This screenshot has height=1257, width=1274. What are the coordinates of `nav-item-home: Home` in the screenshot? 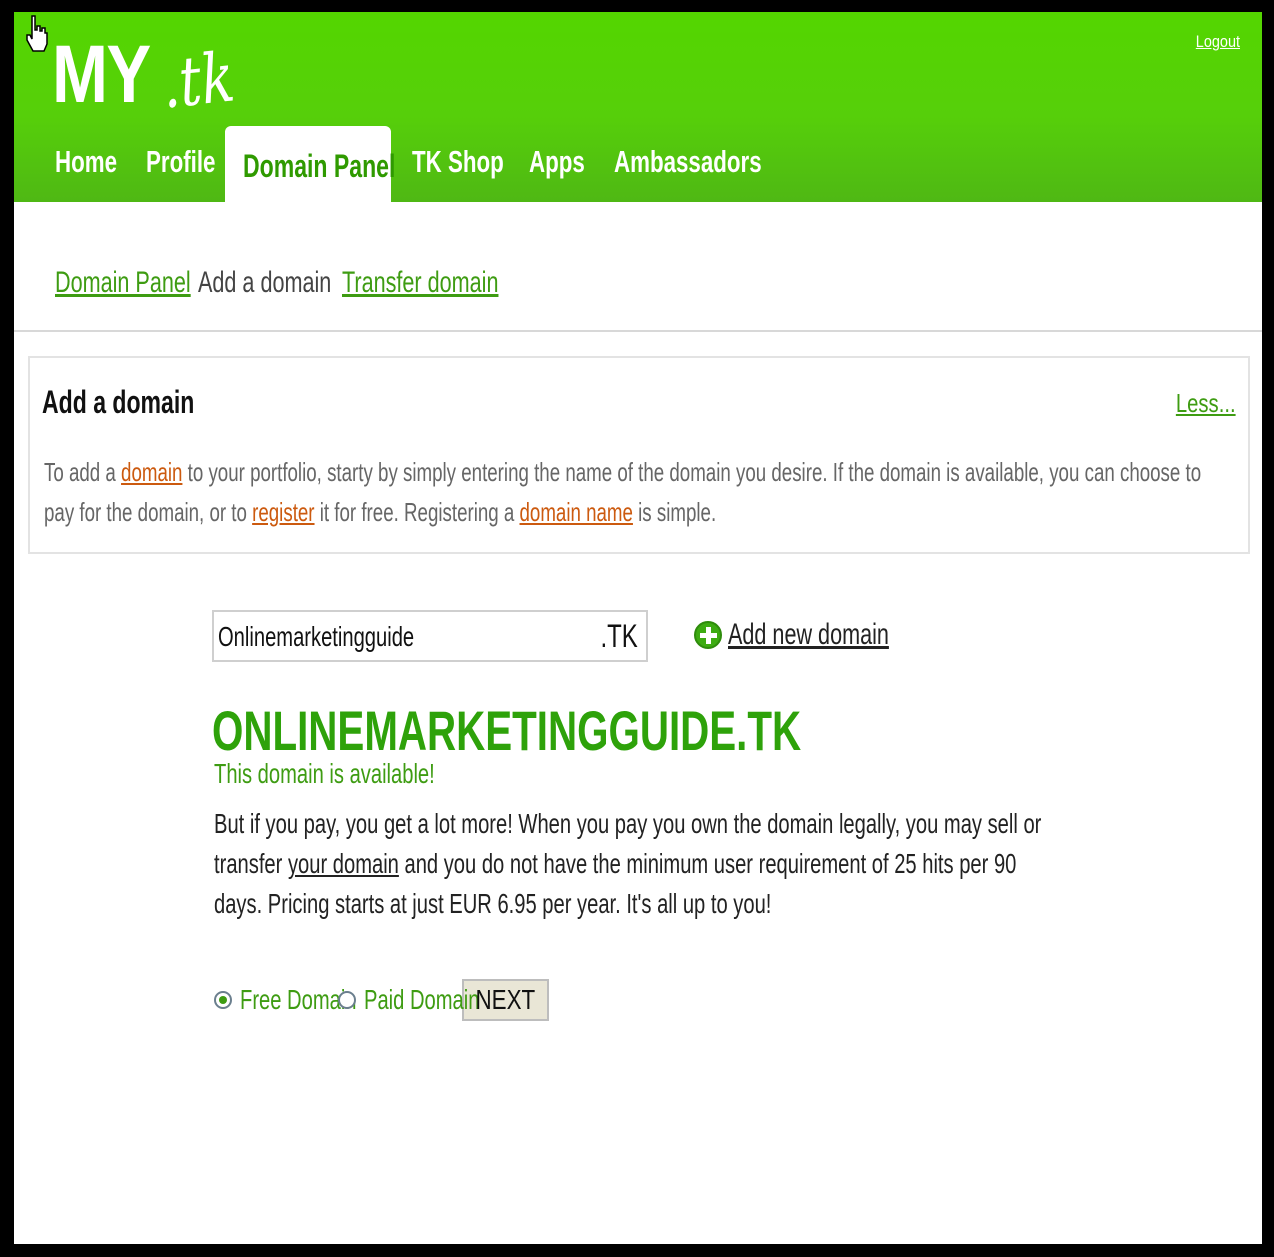 It's located at (86, 162).